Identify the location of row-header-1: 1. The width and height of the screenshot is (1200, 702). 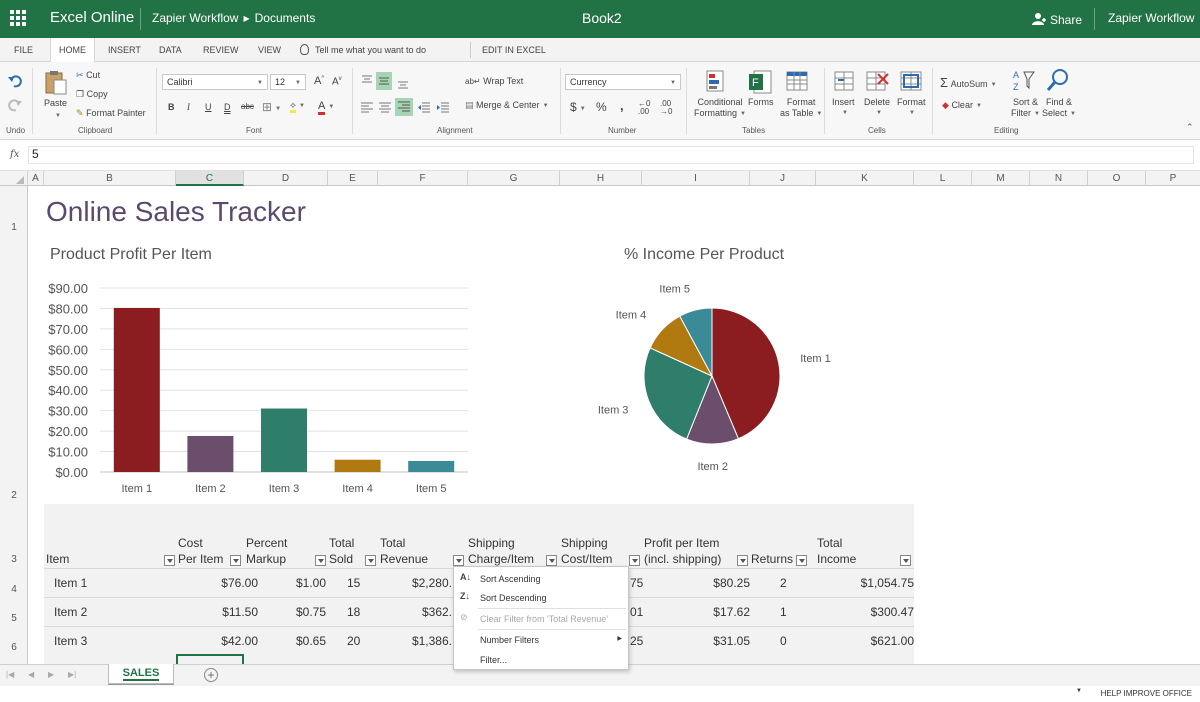
(14, 227).